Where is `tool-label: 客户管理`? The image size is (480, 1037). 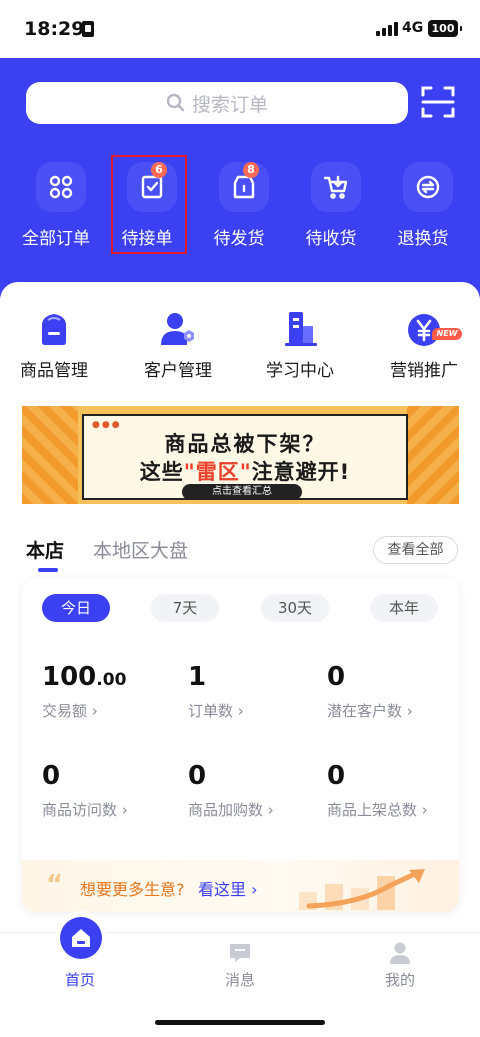 tool-label: 客户管理 is located at coordinates (178, 371).